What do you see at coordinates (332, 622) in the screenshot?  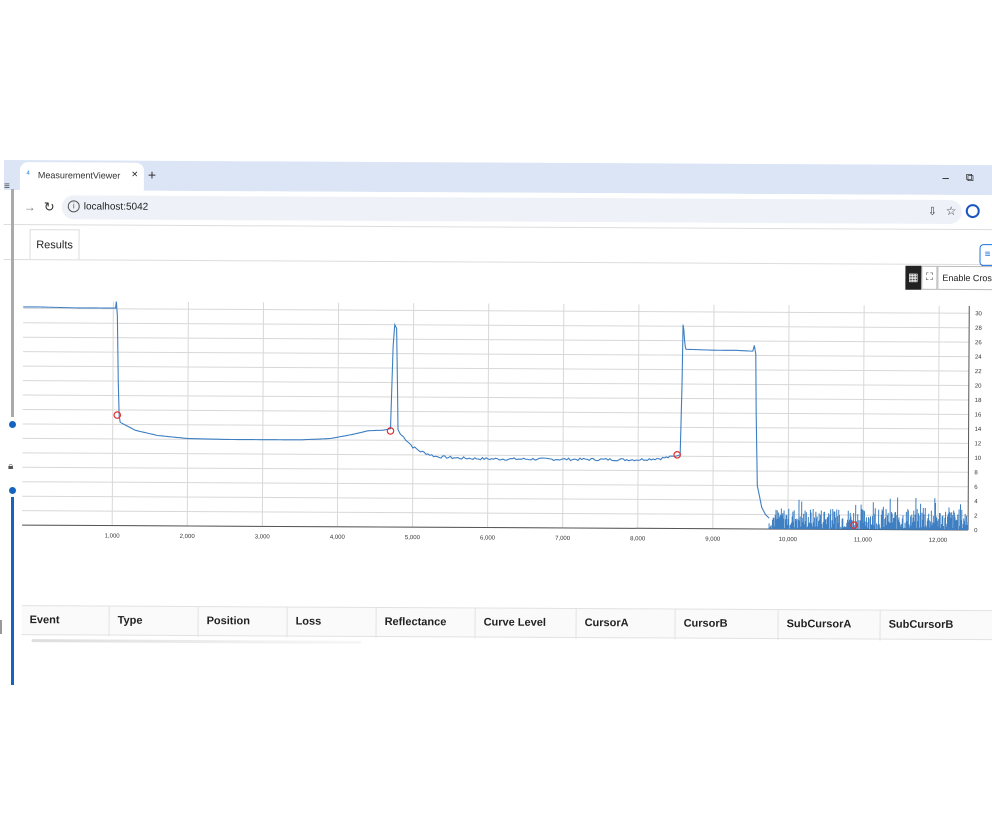 I see `column-header-loss: Loss` at bounding box center [332, 622].